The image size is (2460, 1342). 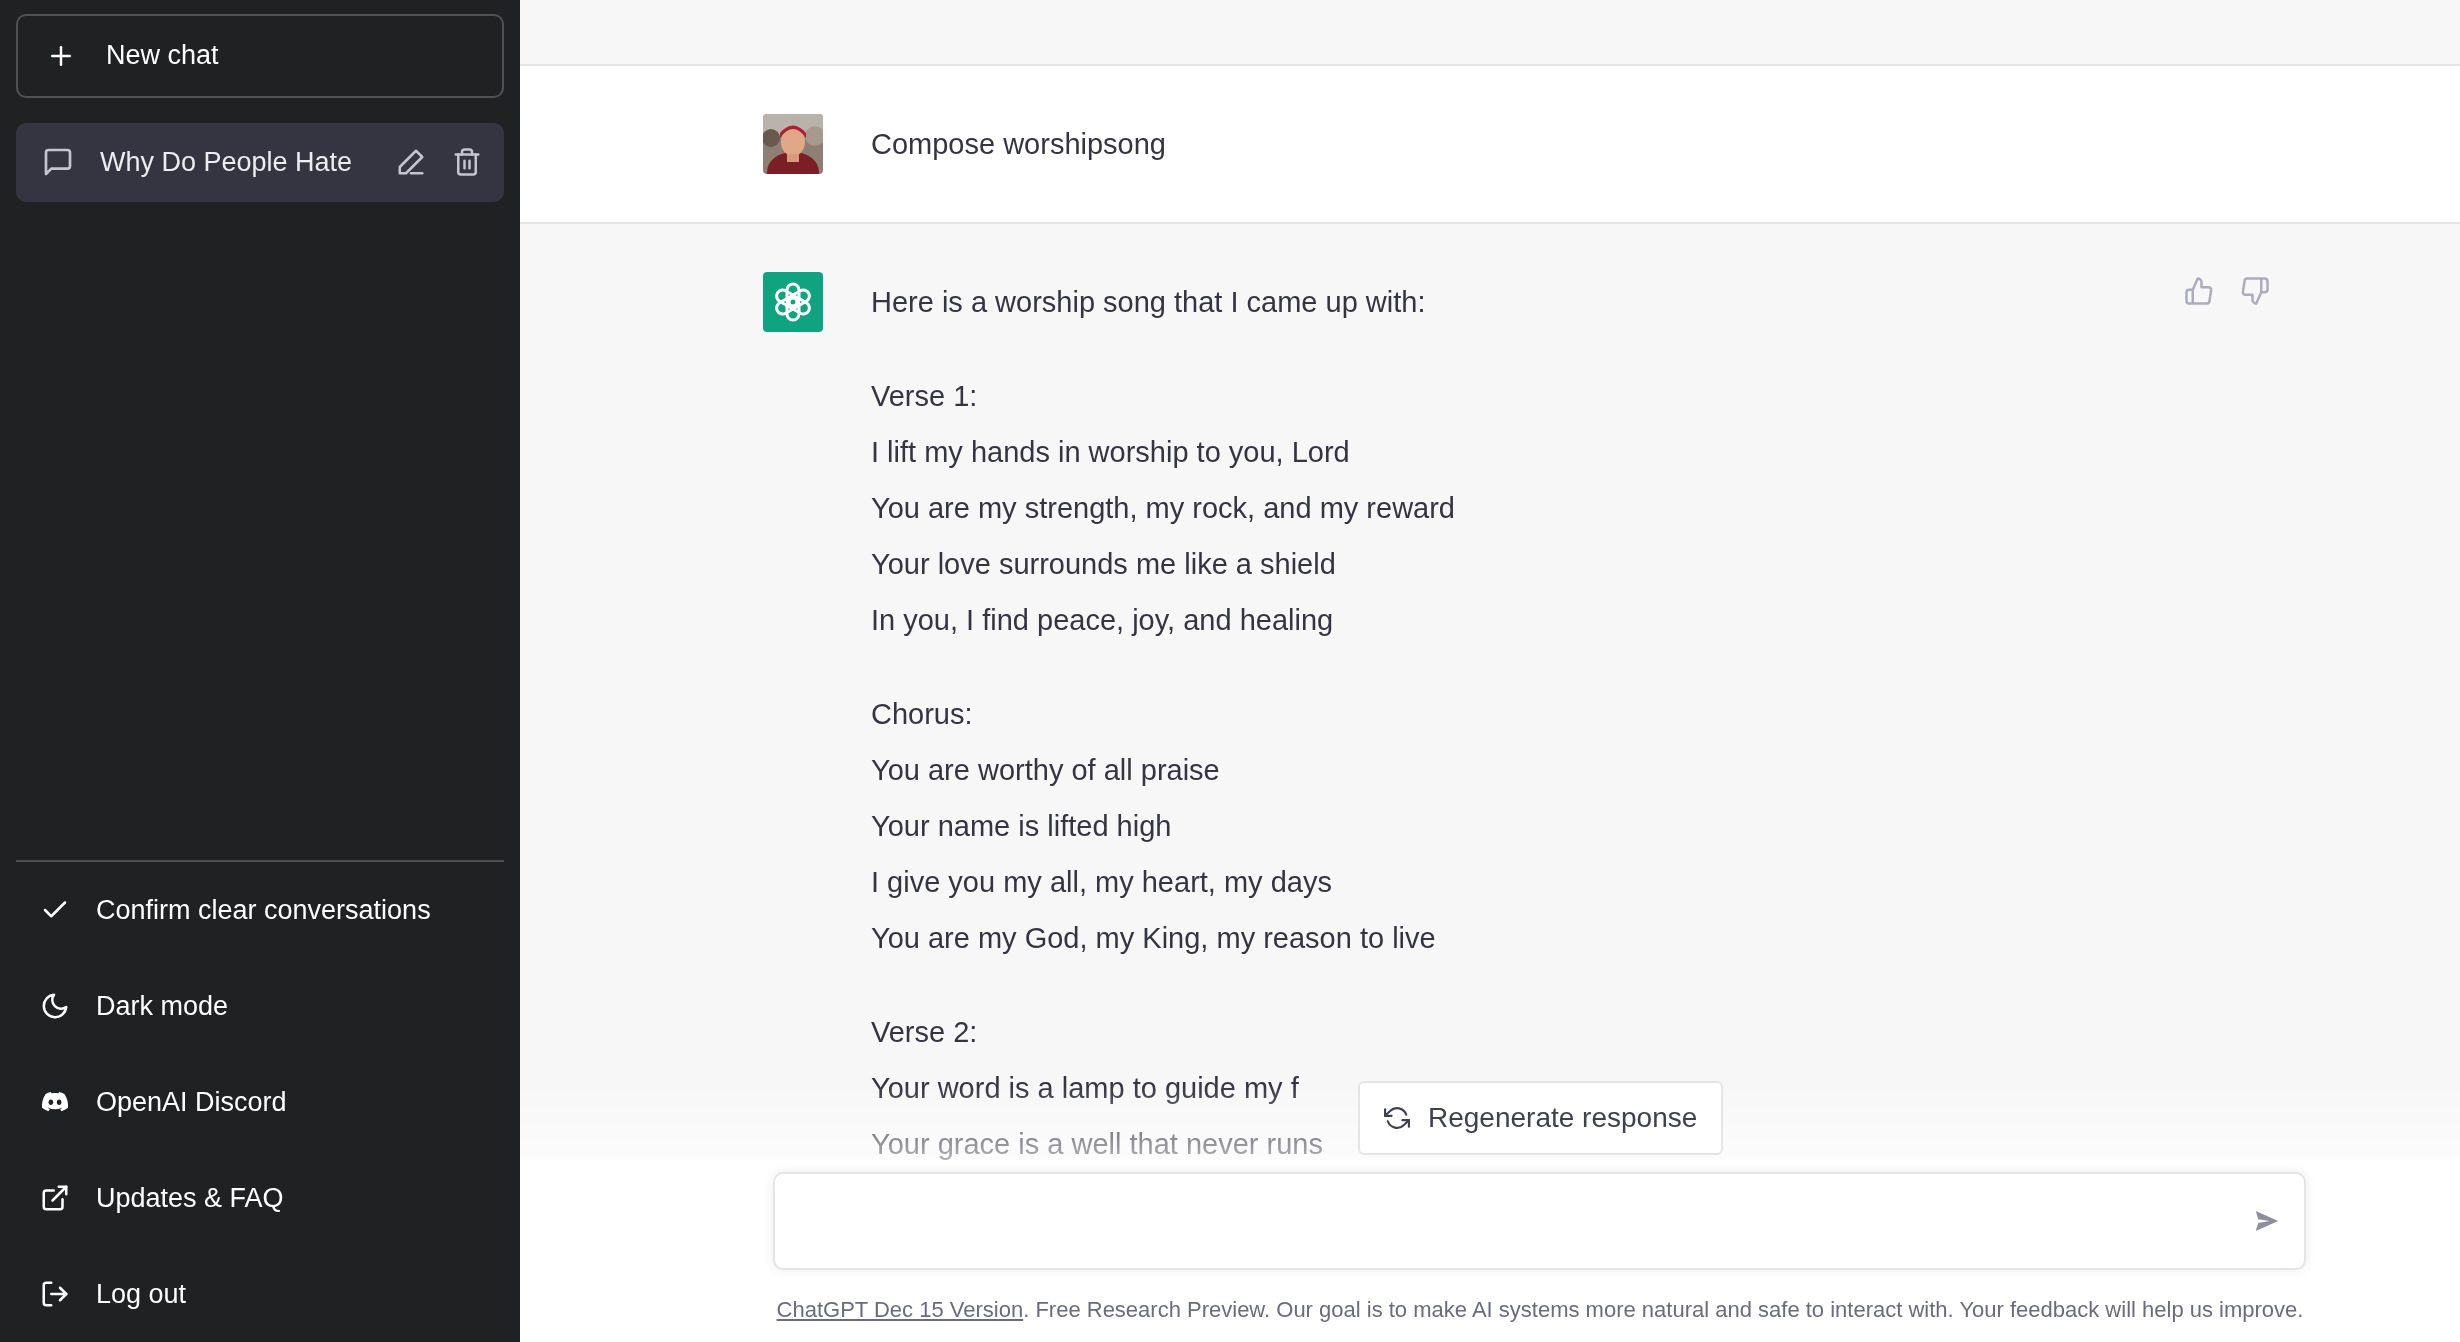 What do you see at coordinates (260, 1294) in the screenshot?
I see `sidebar-menu-item: Log out` at bounding box center [260, 1294].